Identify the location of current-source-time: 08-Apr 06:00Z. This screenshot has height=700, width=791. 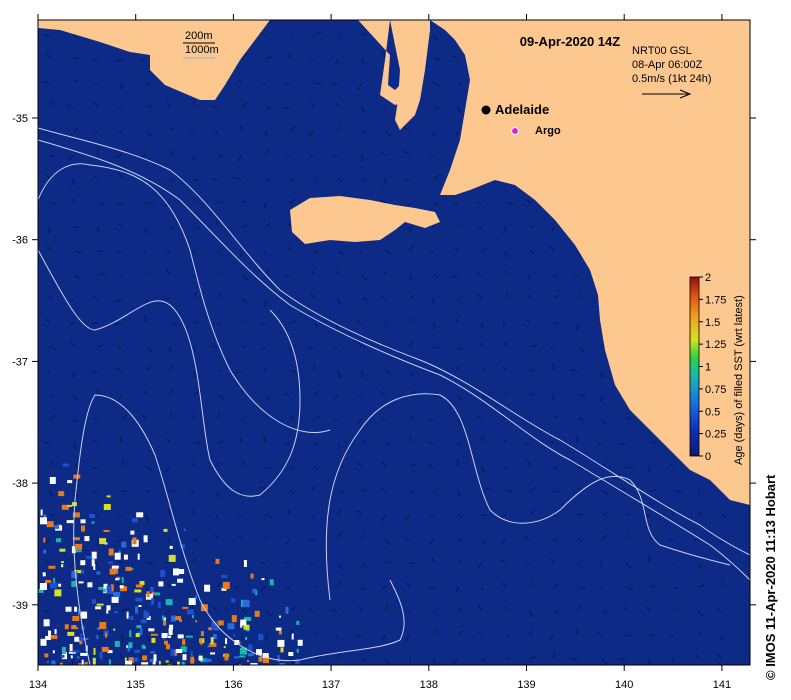
(667, 65).